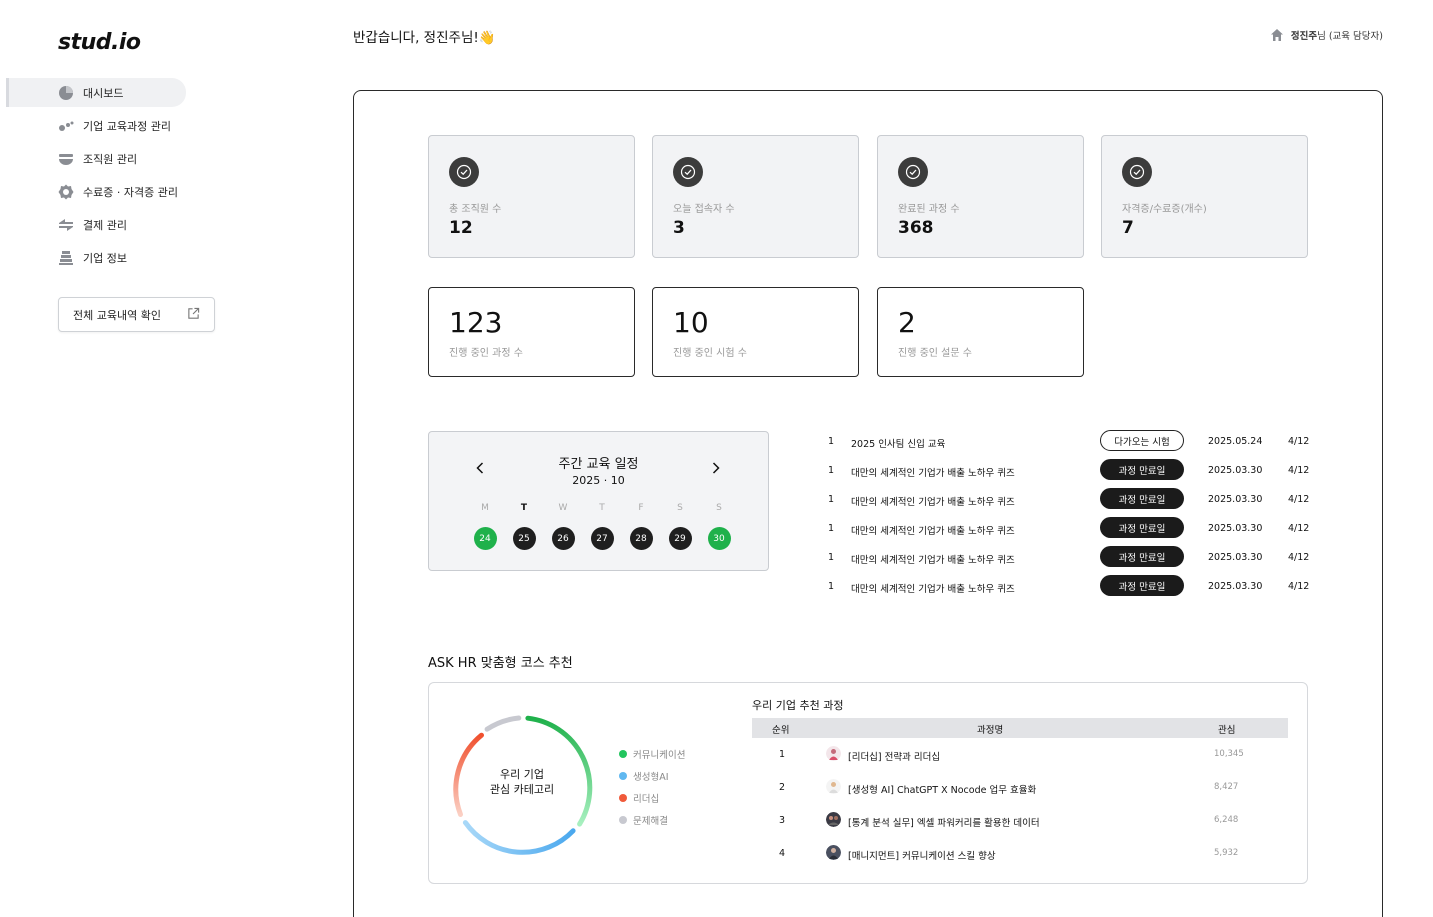  Describe the element at coordinates (652, 820) in the screenshot. I see `legend-item: 문제해결` at that location.